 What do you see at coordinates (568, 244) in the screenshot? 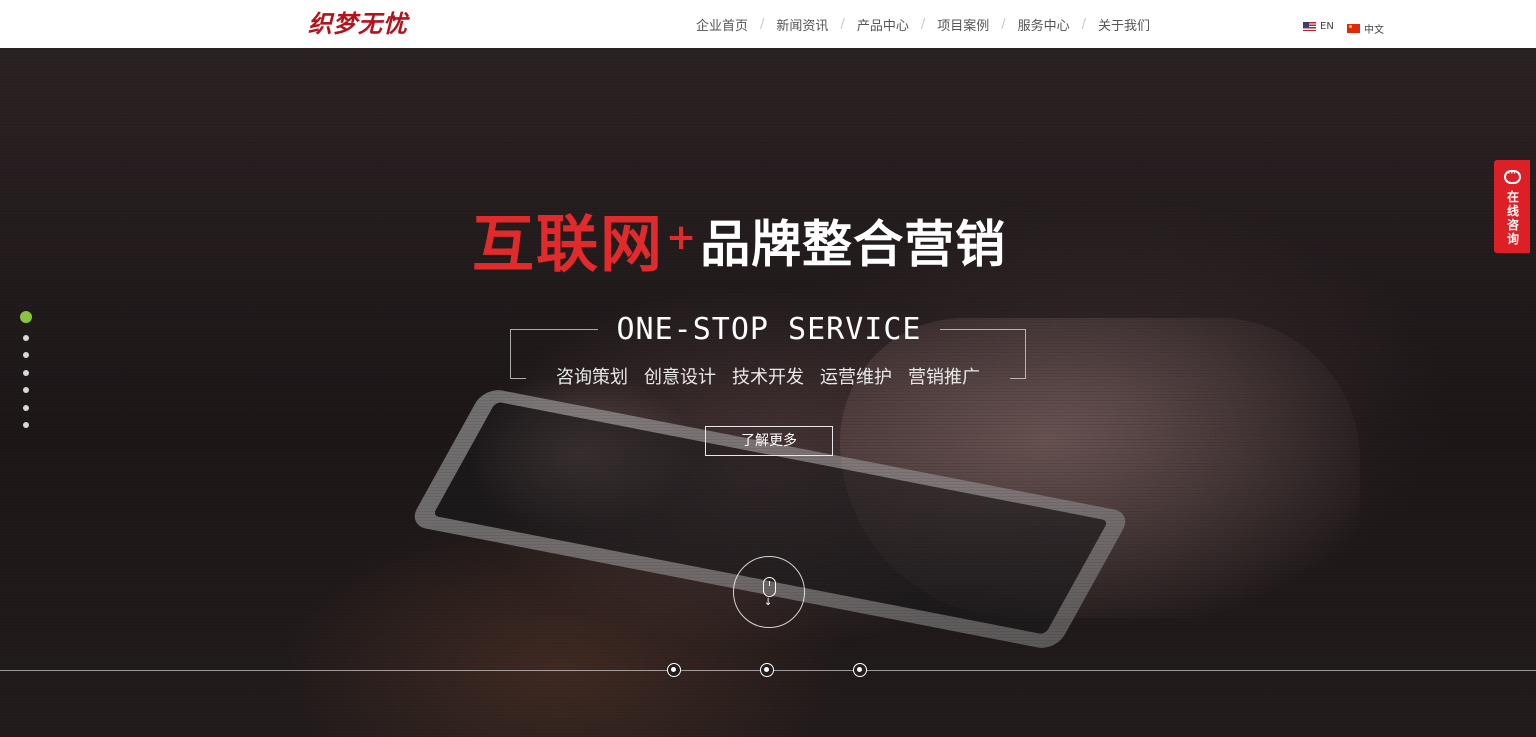
I see `headline-red: 互联网` at bounding box center [568, 244].